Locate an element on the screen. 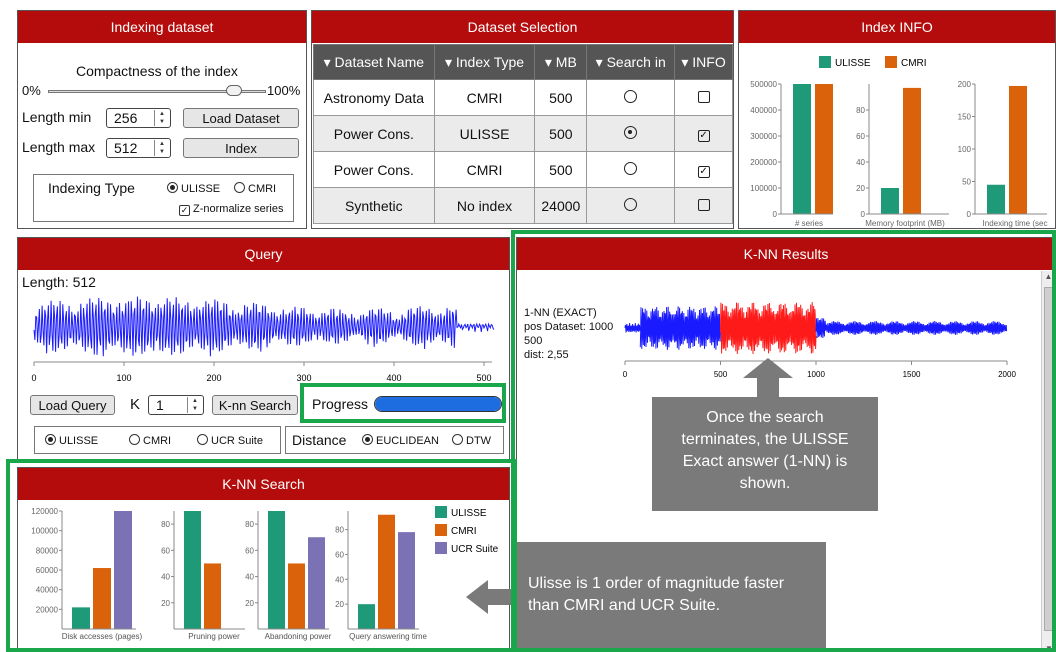  query-chart: 0 100 200 300 400 500 is located at coordinates (263, 339).